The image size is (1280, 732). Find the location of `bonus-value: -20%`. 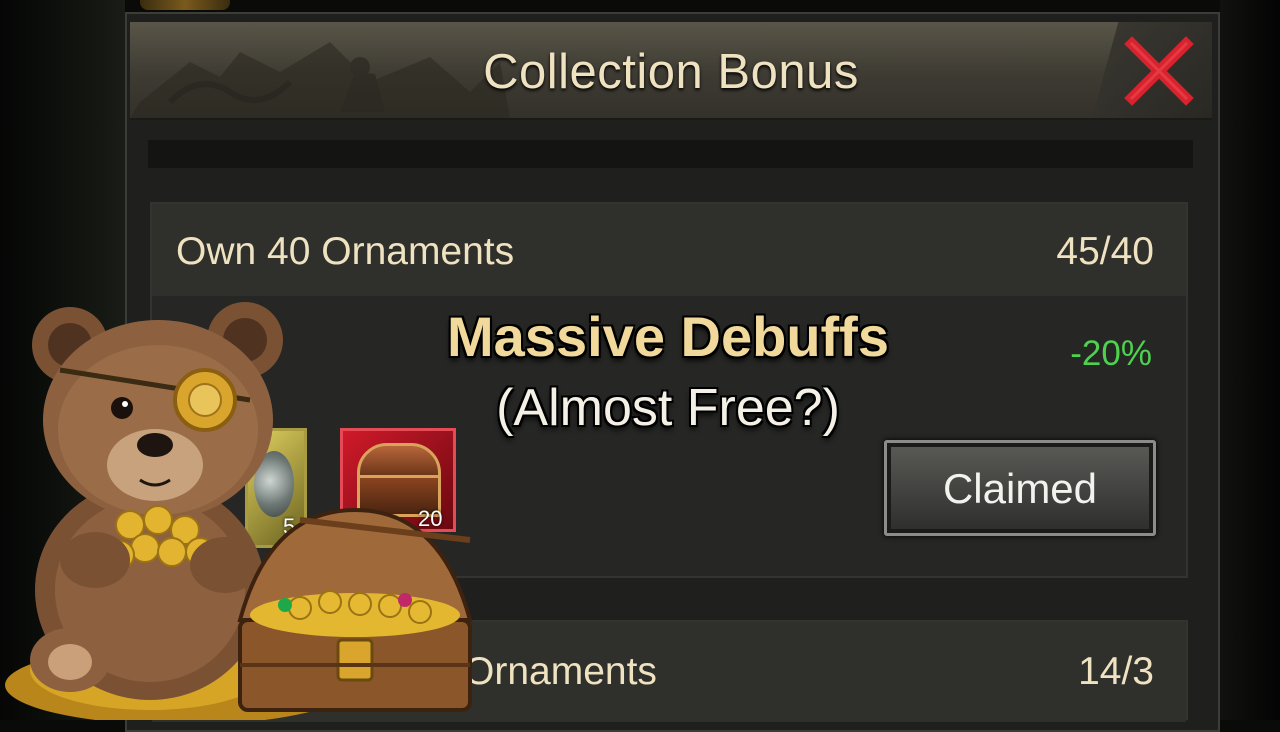

bonus-value: -20% is located at coordinates (1111, 353).